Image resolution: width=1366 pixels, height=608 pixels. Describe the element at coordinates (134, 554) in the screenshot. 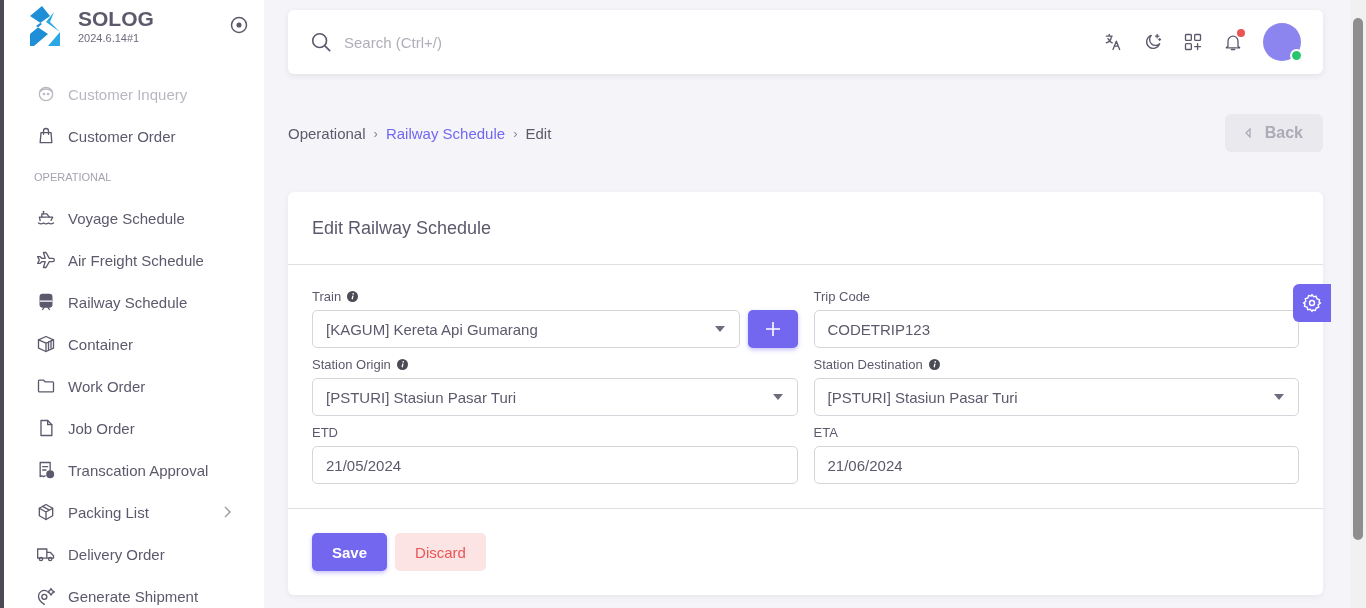

I see `sidebar-item: Delivery Order` at that location.